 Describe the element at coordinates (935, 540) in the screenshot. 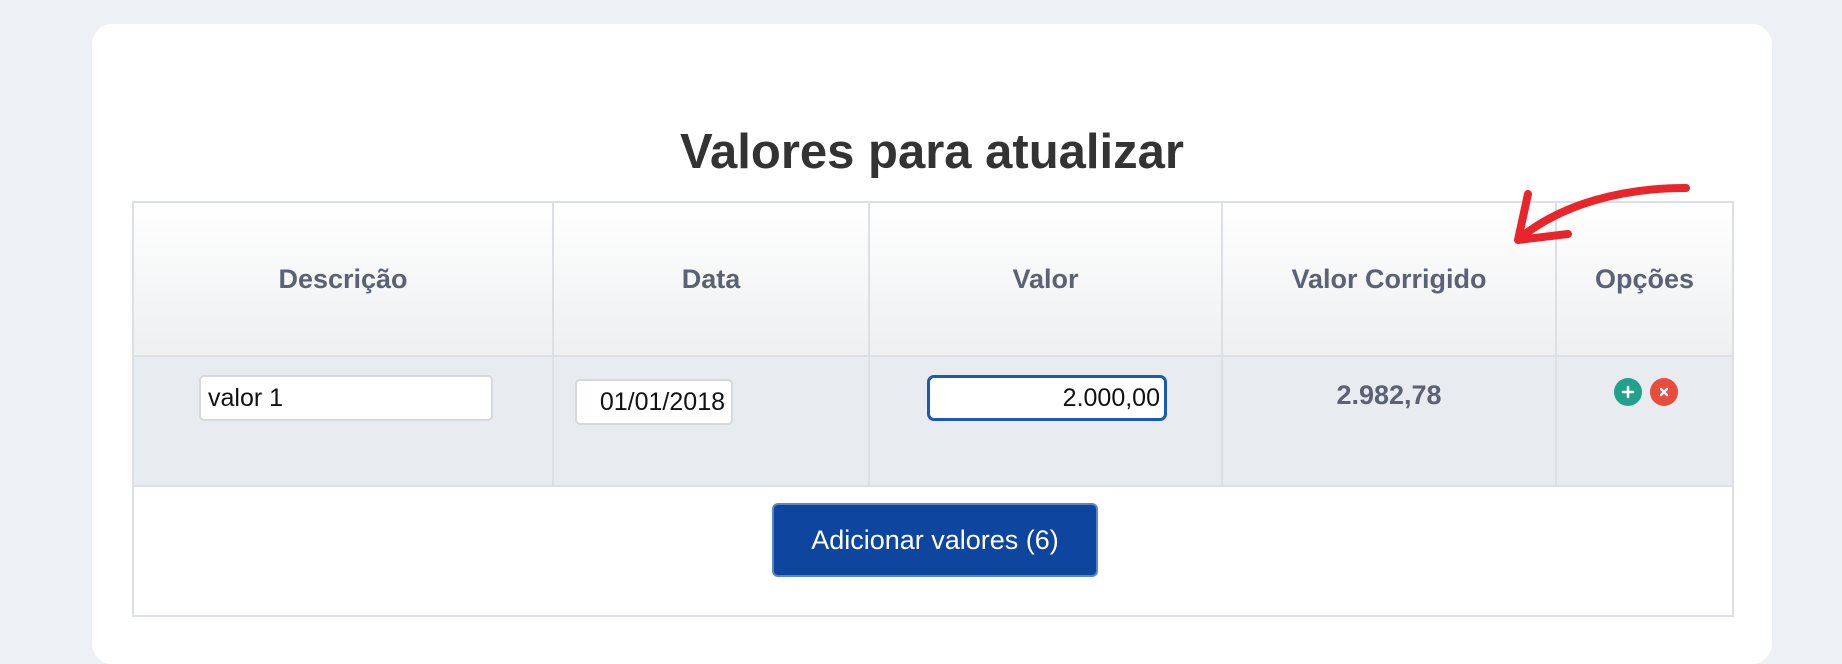

I see `add-values-button: Adicionar valores (6)` at that location.